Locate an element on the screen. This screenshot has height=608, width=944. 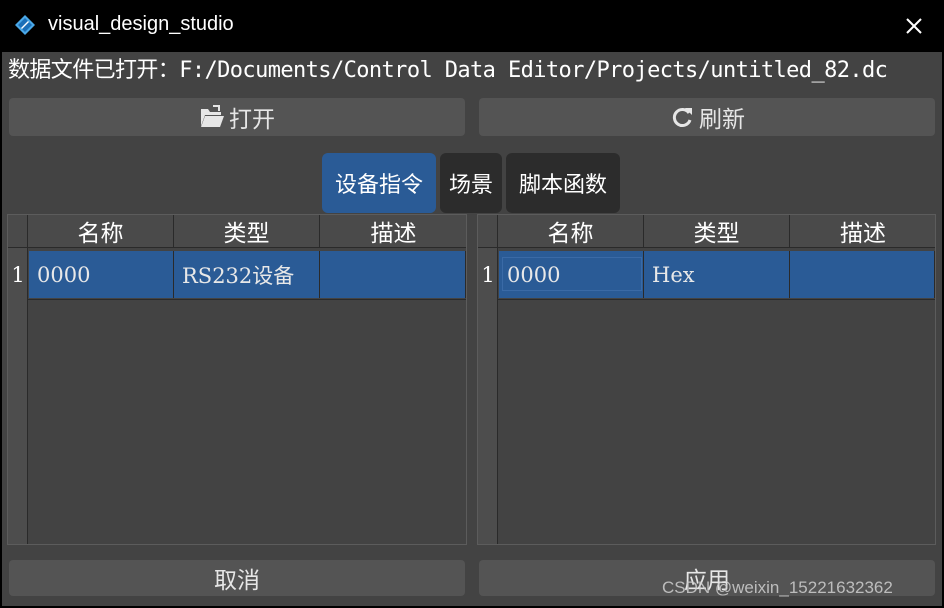
cell-editor is located at coordinates (572, 274).